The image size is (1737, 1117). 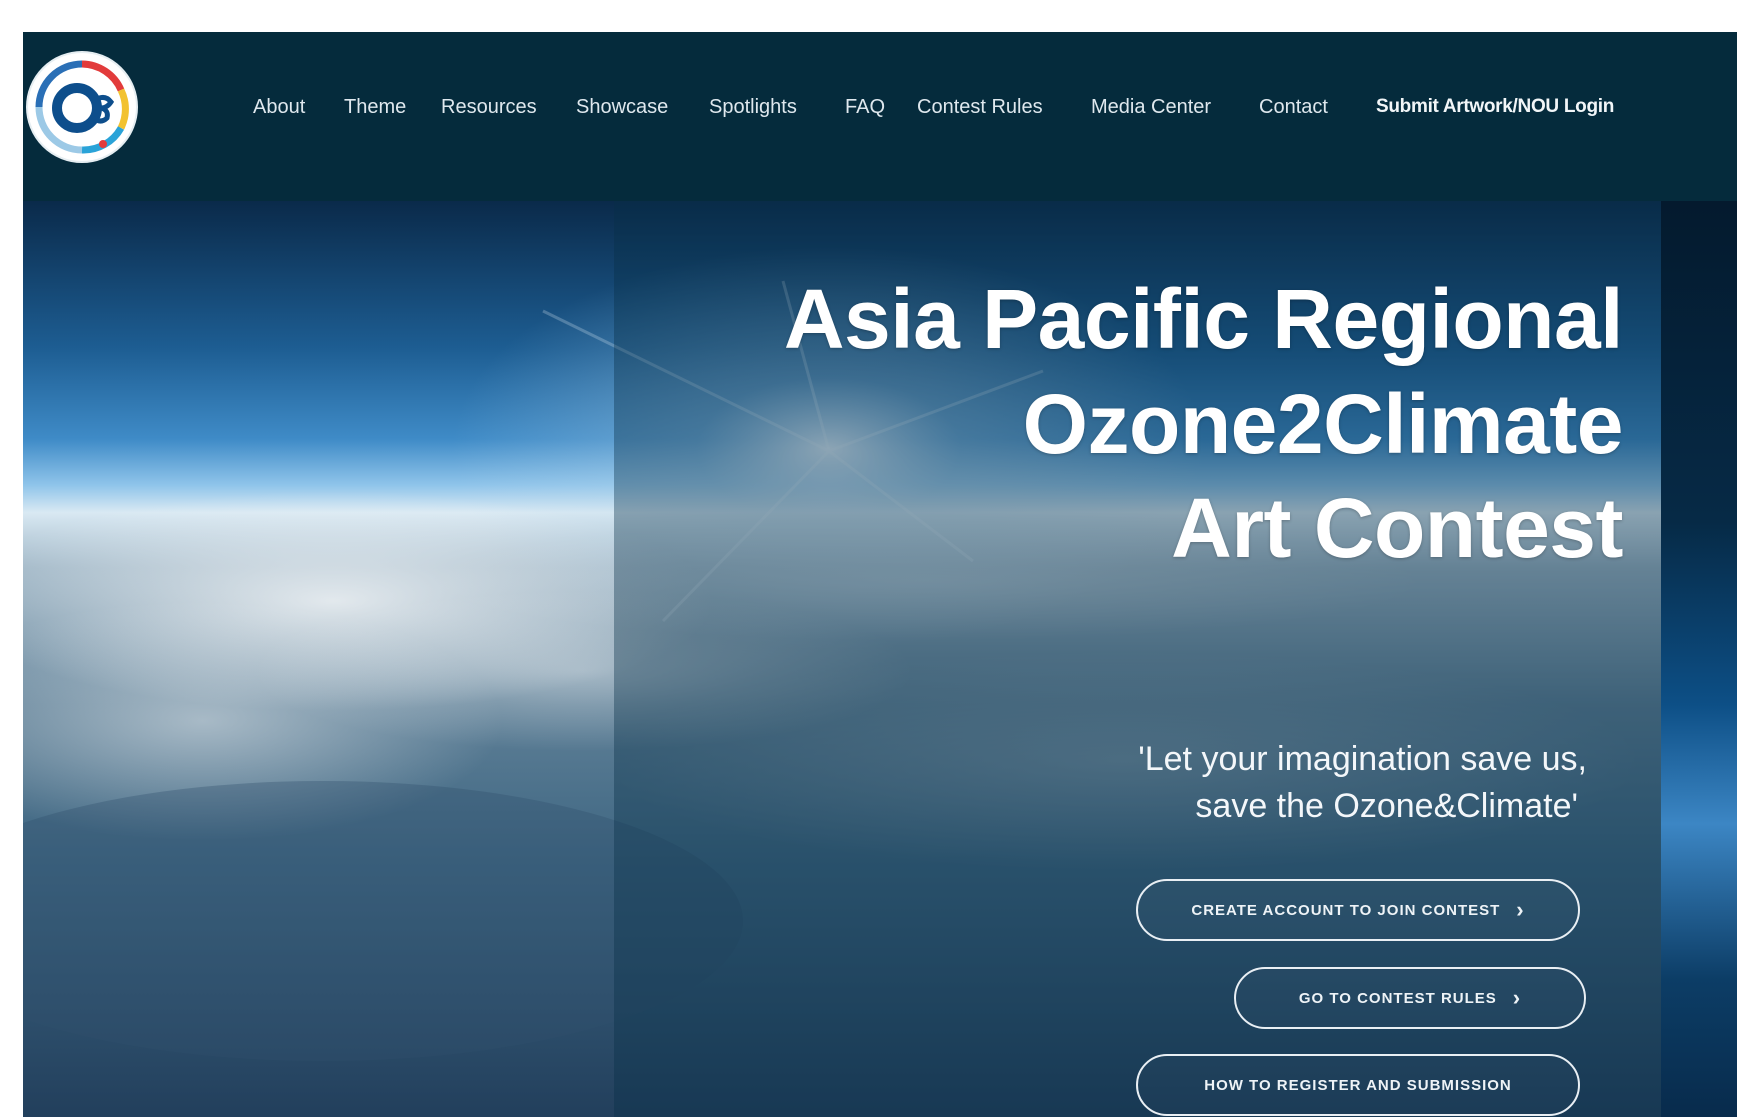 I want to click on hero-title-line-2: Ozone2Climate, so click(x=1323, y=424).